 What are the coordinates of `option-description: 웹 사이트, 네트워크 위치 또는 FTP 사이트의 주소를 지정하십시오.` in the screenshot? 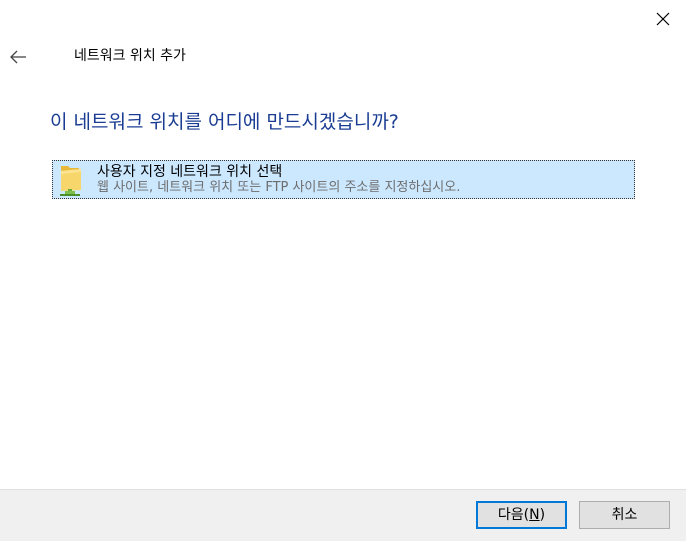 It's located at (279, 187).